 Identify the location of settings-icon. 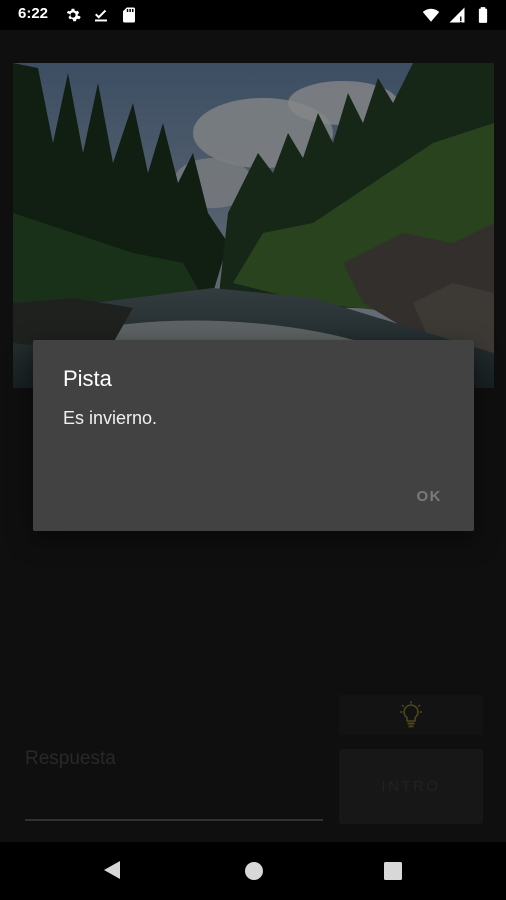
(73, 15).